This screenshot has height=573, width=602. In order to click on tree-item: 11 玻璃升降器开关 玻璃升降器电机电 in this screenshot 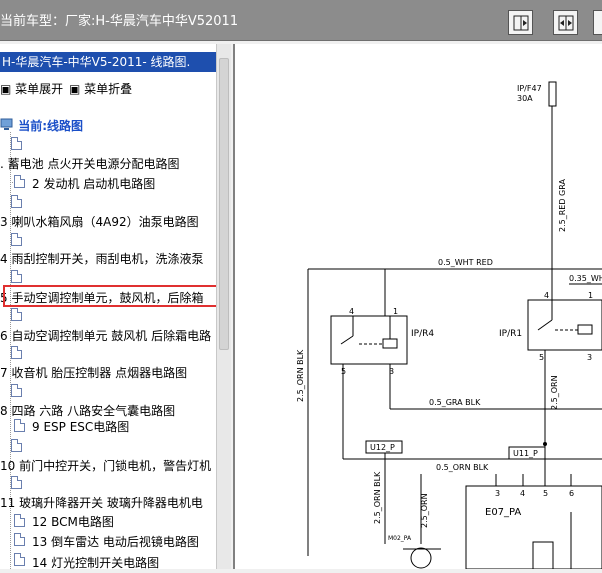, I will do `click(101, 502)`.